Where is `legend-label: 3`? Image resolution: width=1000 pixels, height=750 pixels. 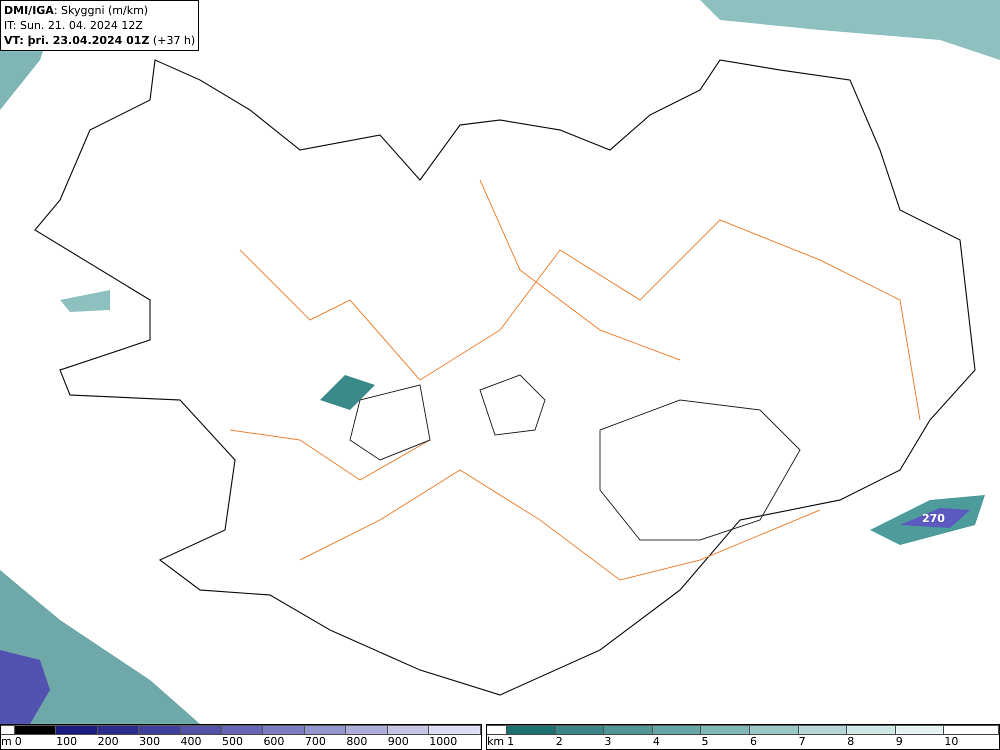 legend-label: 3 is located at coordinates (608, 741).